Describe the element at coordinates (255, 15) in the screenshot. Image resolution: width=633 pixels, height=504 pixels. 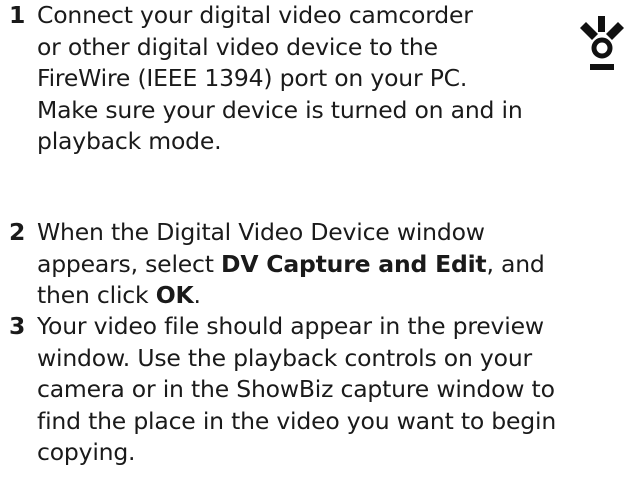
I see `step-line: Connect your digital video camcorder` at that location.